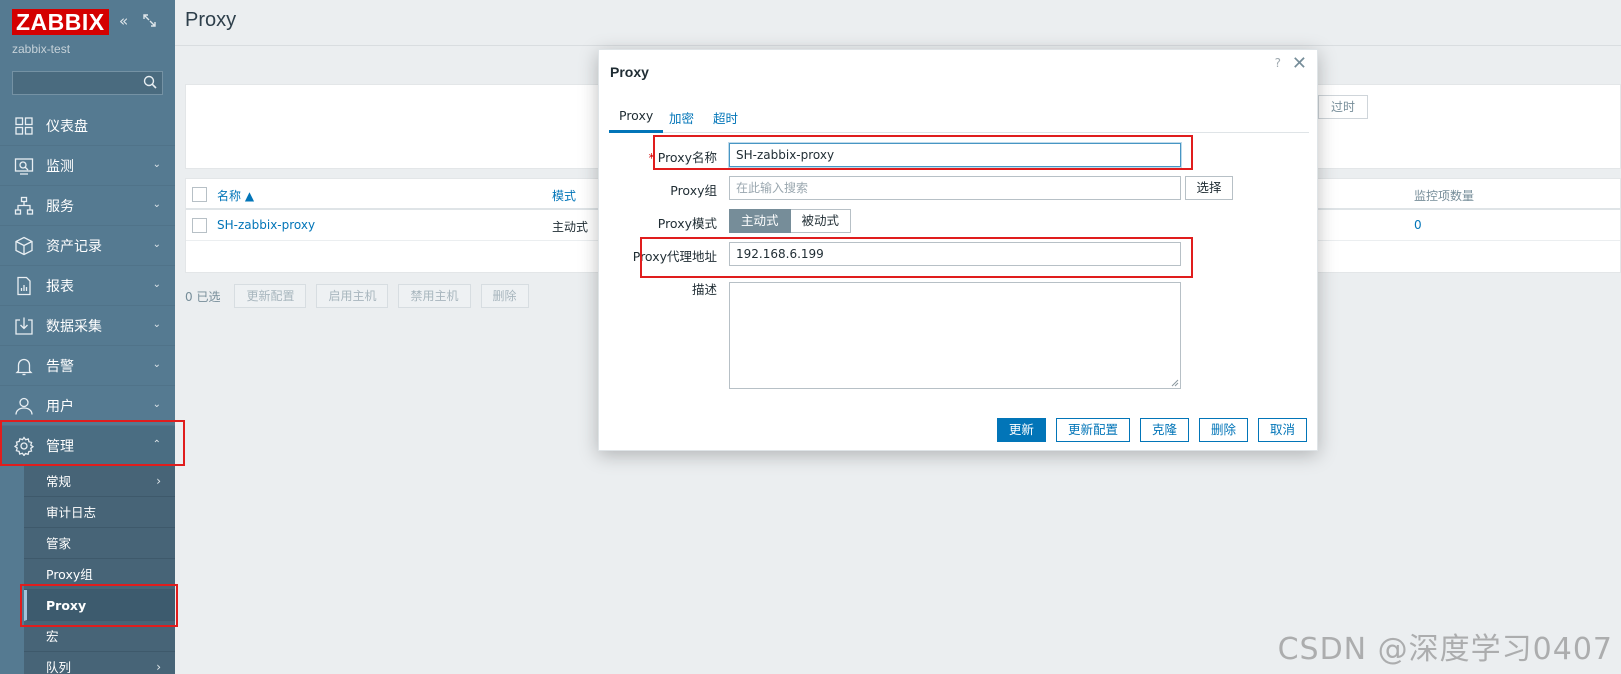  I want to click on column-header-name: 名称 ▲, so click(235, 195).